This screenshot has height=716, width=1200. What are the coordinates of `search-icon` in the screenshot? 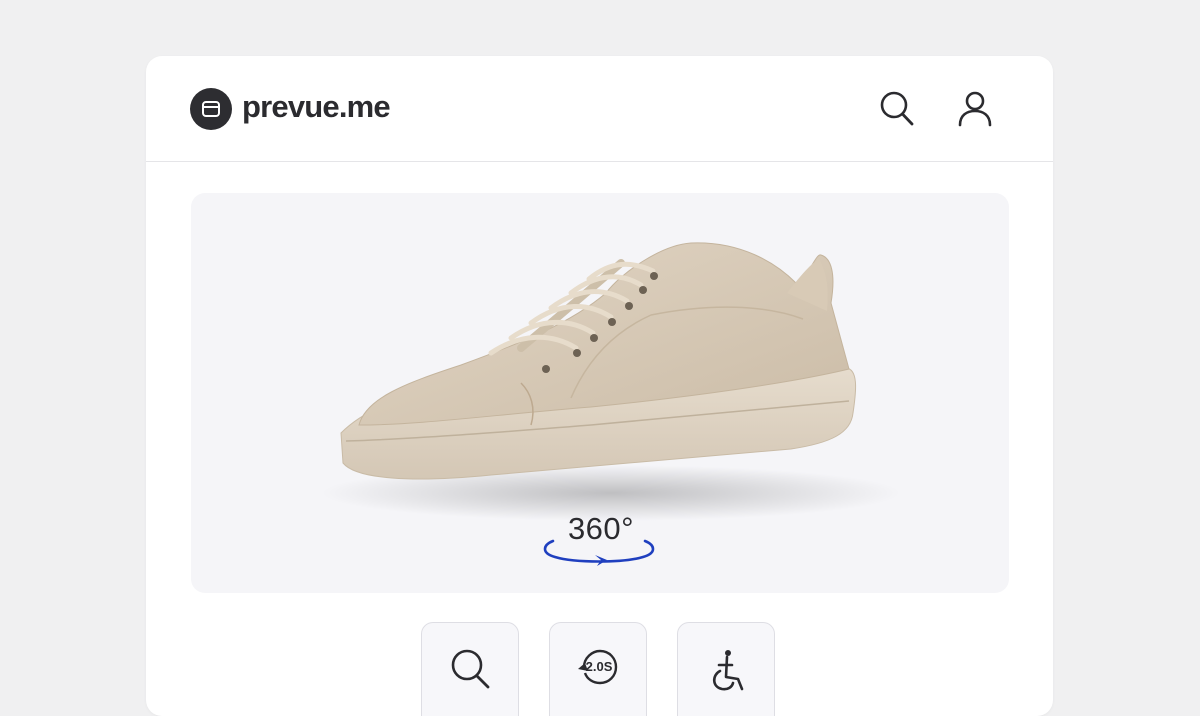 It's located at (897, 108).